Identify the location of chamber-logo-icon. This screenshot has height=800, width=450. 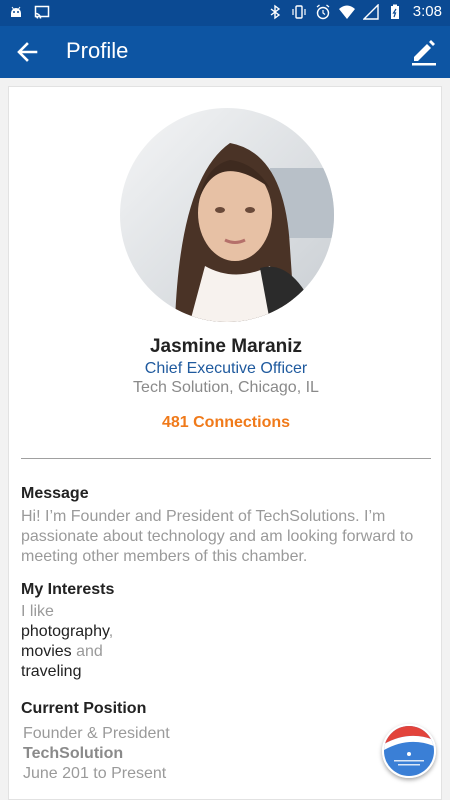
(409, 751).